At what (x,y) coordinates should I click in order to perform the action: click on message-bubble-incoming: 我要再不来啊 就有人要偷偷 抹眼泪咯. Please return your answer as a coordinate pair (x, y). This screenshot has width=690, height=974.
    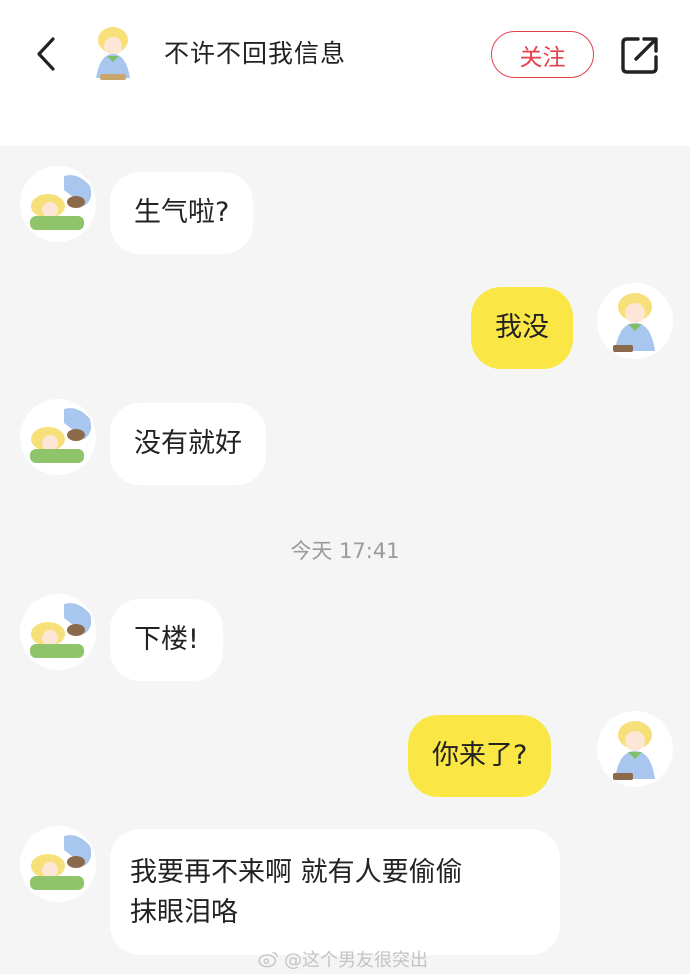
    Looking at the image, I should click on (335, 892).